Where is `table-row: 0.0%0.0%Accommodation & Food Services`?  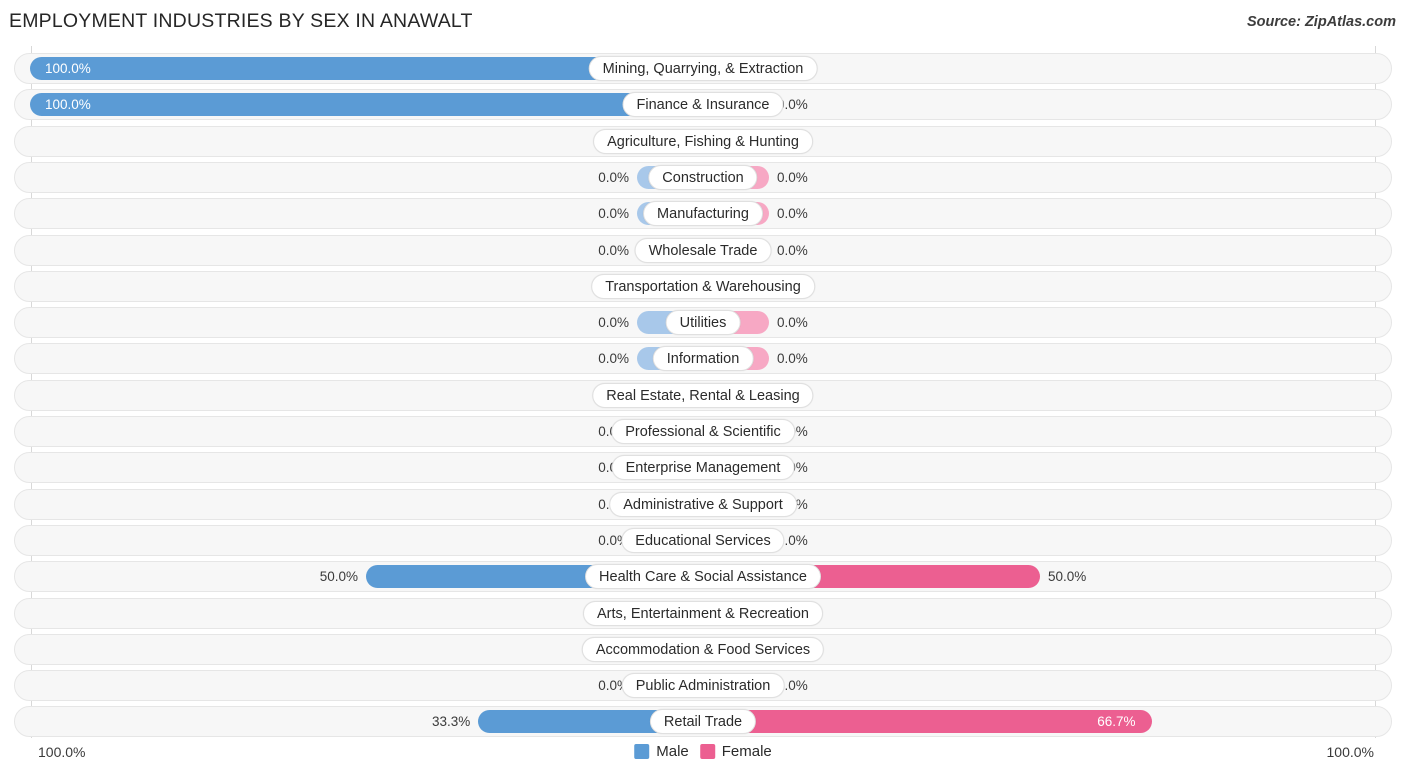 table-row: 0.0%0.0%Accommodation & Food Services is located at coordinates (703, 649).